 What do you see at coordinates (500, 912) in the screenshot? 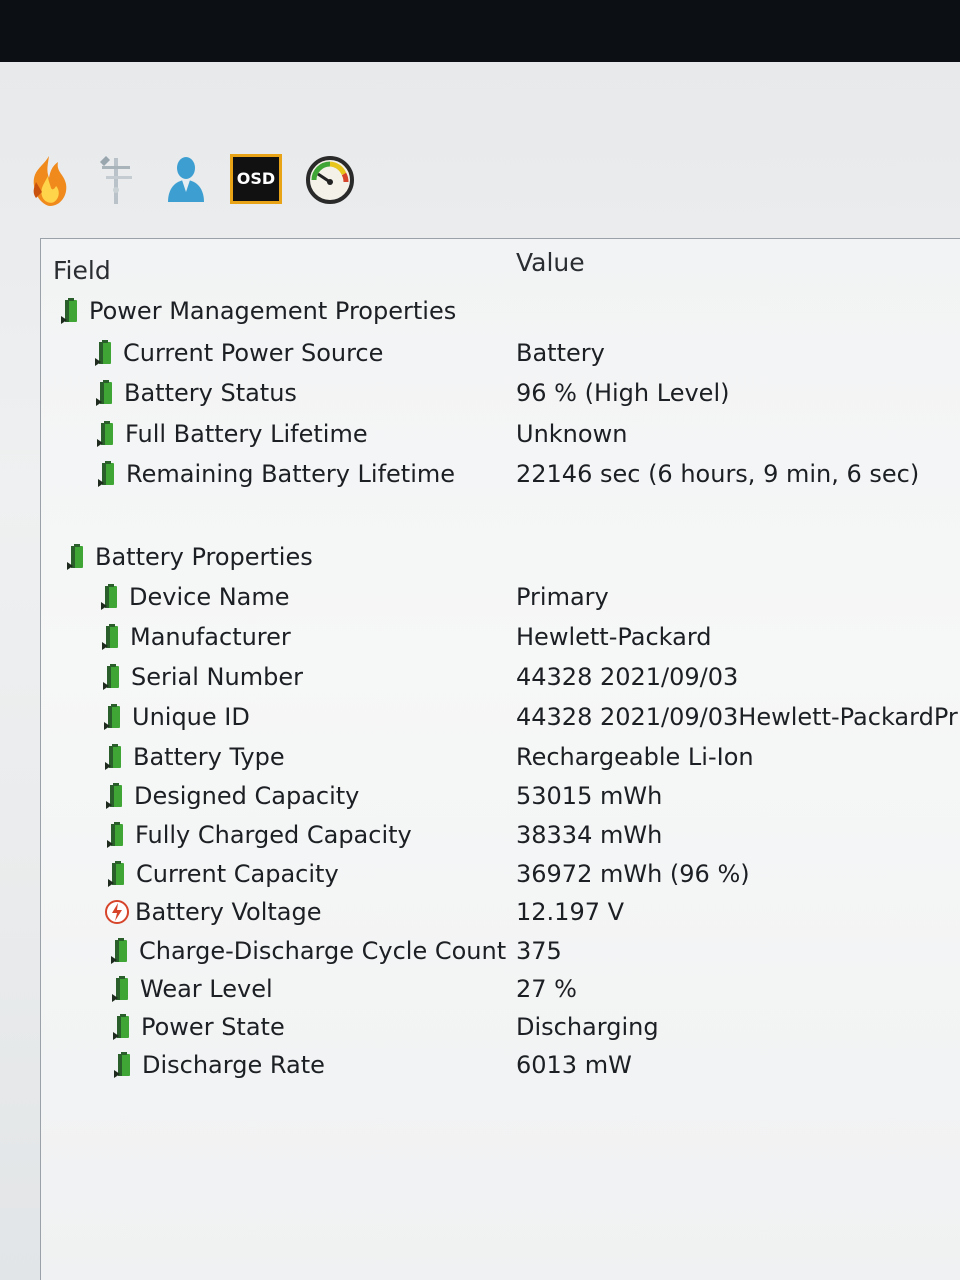
I see `list-item: Battery Voltage 12.197 V` at bounding box center [500, 912].